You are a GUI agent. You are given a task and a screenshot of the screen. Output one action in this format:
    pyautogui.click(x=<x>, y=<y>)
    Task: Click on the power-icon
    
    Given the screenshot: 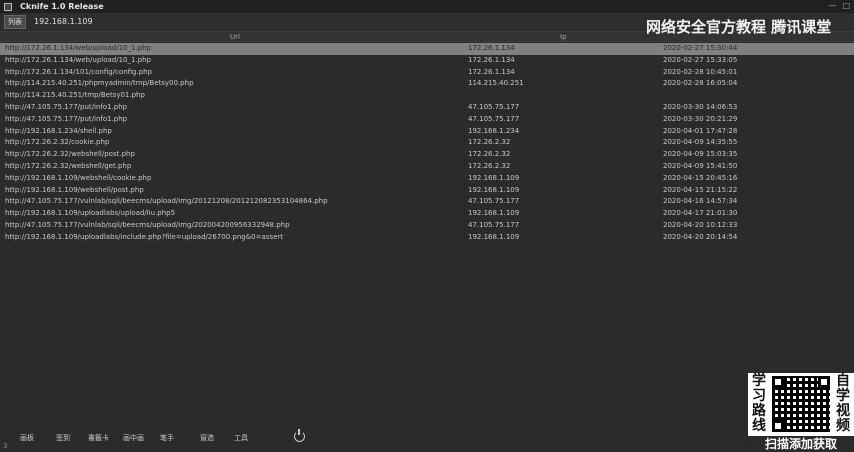 What is the action you would take?
    pyautogui.click(x=299, y=435)
    